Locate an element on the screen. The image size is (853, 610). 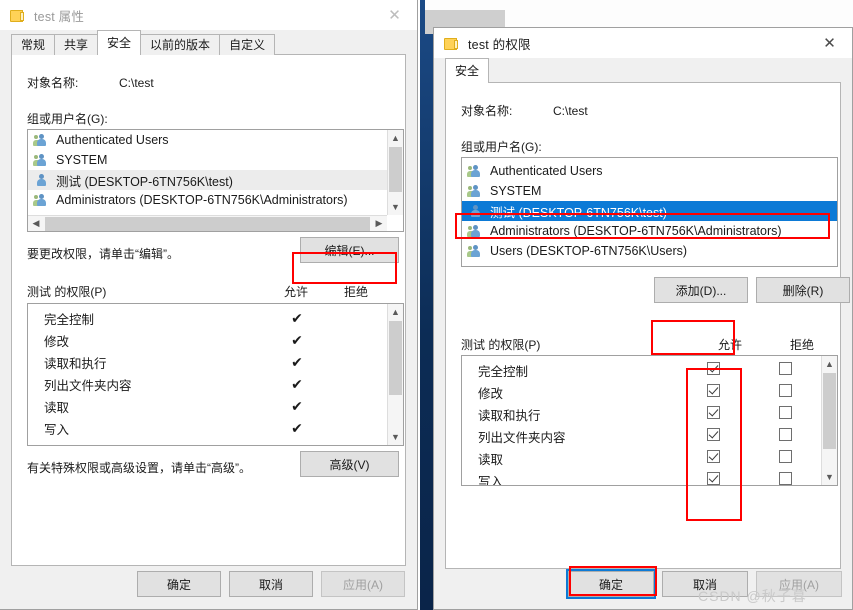
permissions-tabstrip: 安全 is located at coordinates (643, 70).